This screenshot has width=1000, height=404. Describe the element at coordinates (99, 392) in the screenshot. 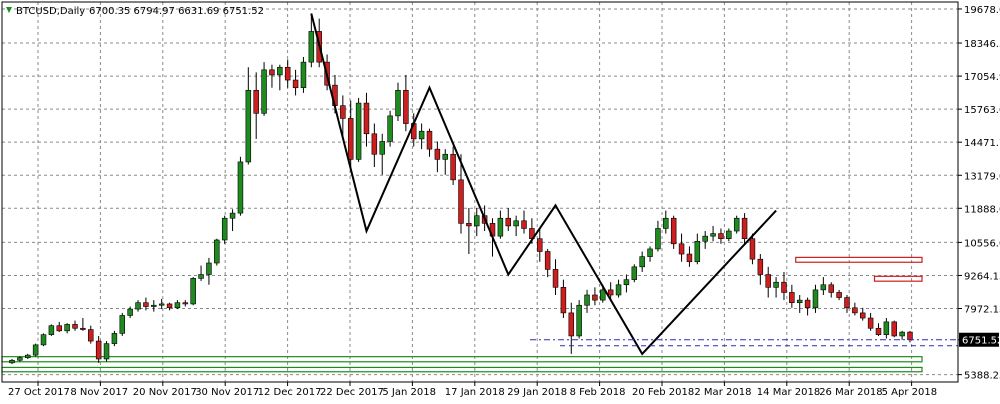

I see `x-tick-label: 8 Nov 2017` at that location.